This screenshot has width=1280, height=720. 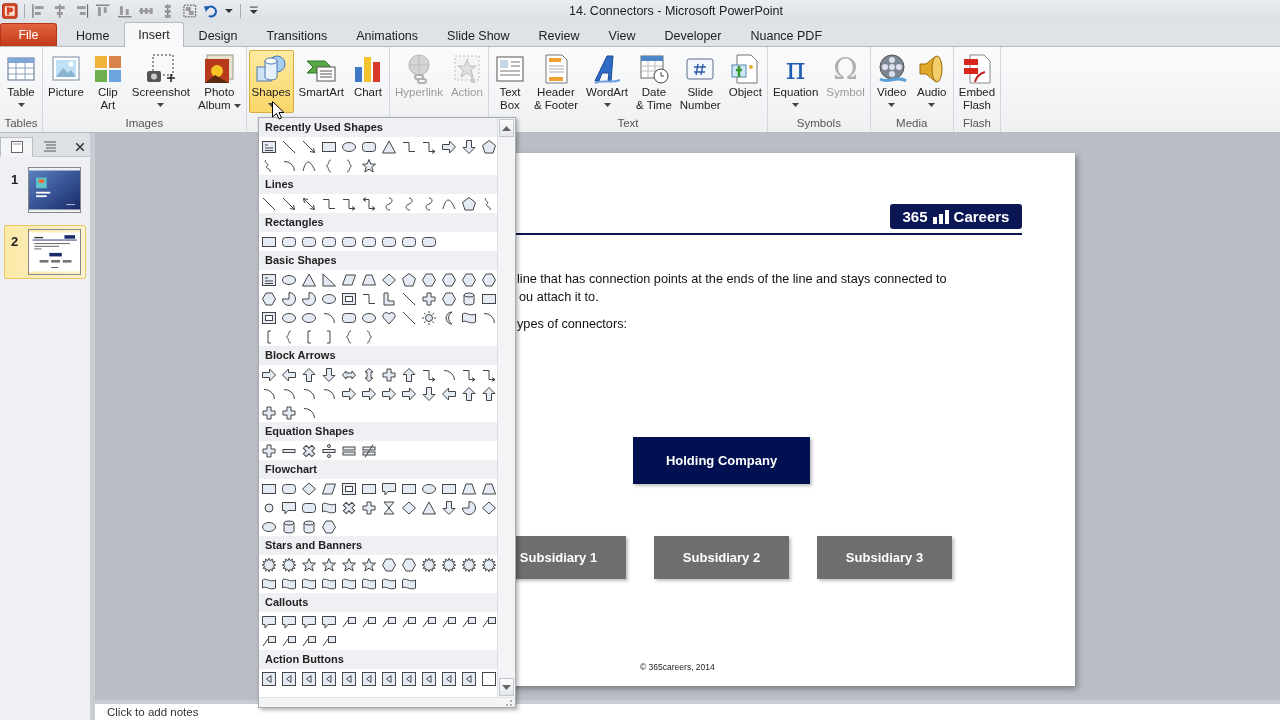 What do you see at coordinates (677, 667) in the screenshot?
I see `footer-text: © 365careers, 2014` at bounding box center [677, 667].